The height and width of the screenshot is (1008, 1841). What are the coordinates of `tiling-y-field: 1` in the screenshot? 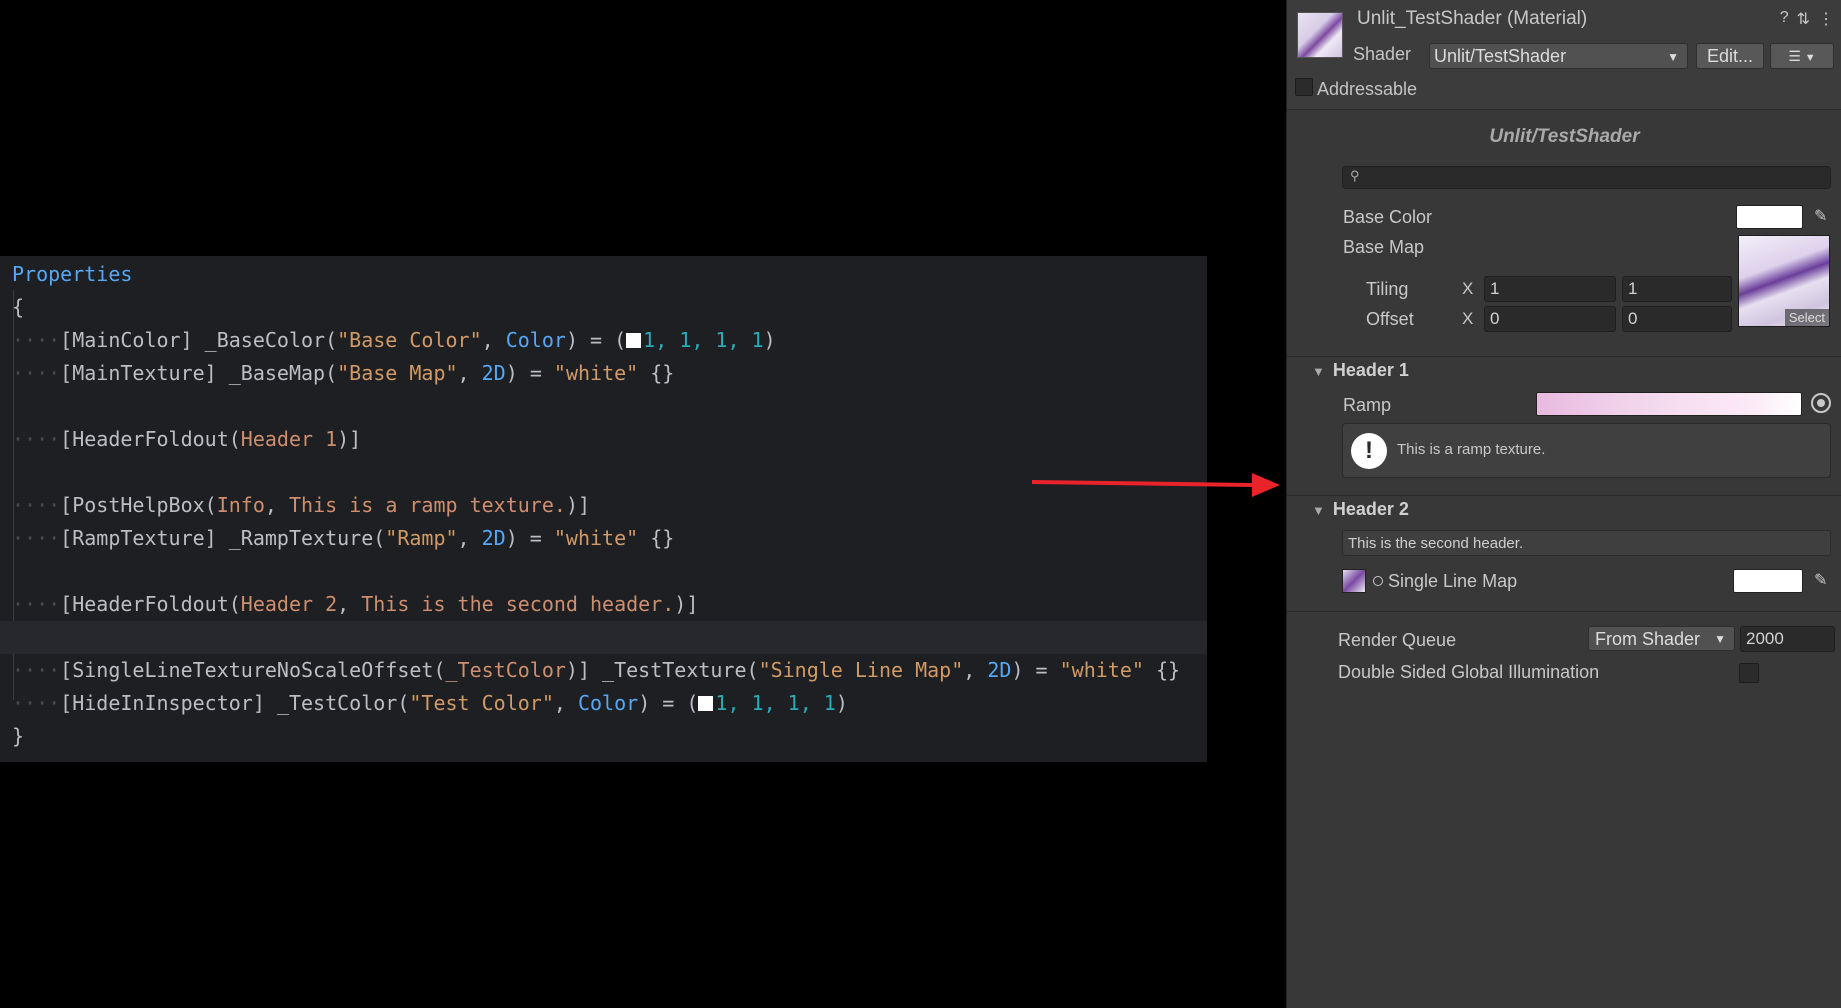 It's located at (1677, 289).